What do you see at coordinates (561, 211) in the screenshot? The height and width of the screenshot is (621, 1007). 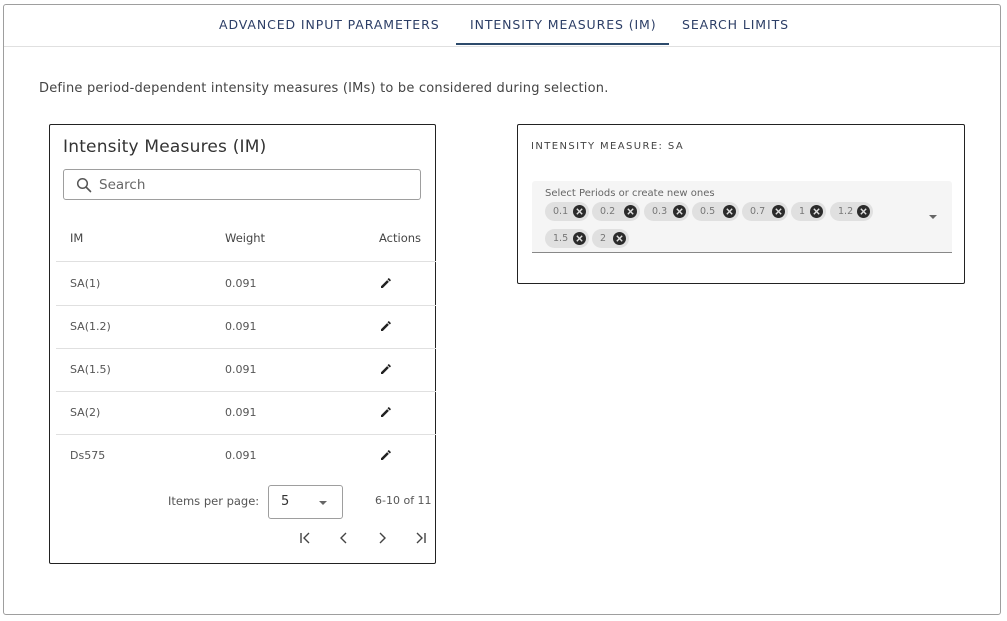 I see `period-chip-label: 0.1` at bounding box center [561, 211].